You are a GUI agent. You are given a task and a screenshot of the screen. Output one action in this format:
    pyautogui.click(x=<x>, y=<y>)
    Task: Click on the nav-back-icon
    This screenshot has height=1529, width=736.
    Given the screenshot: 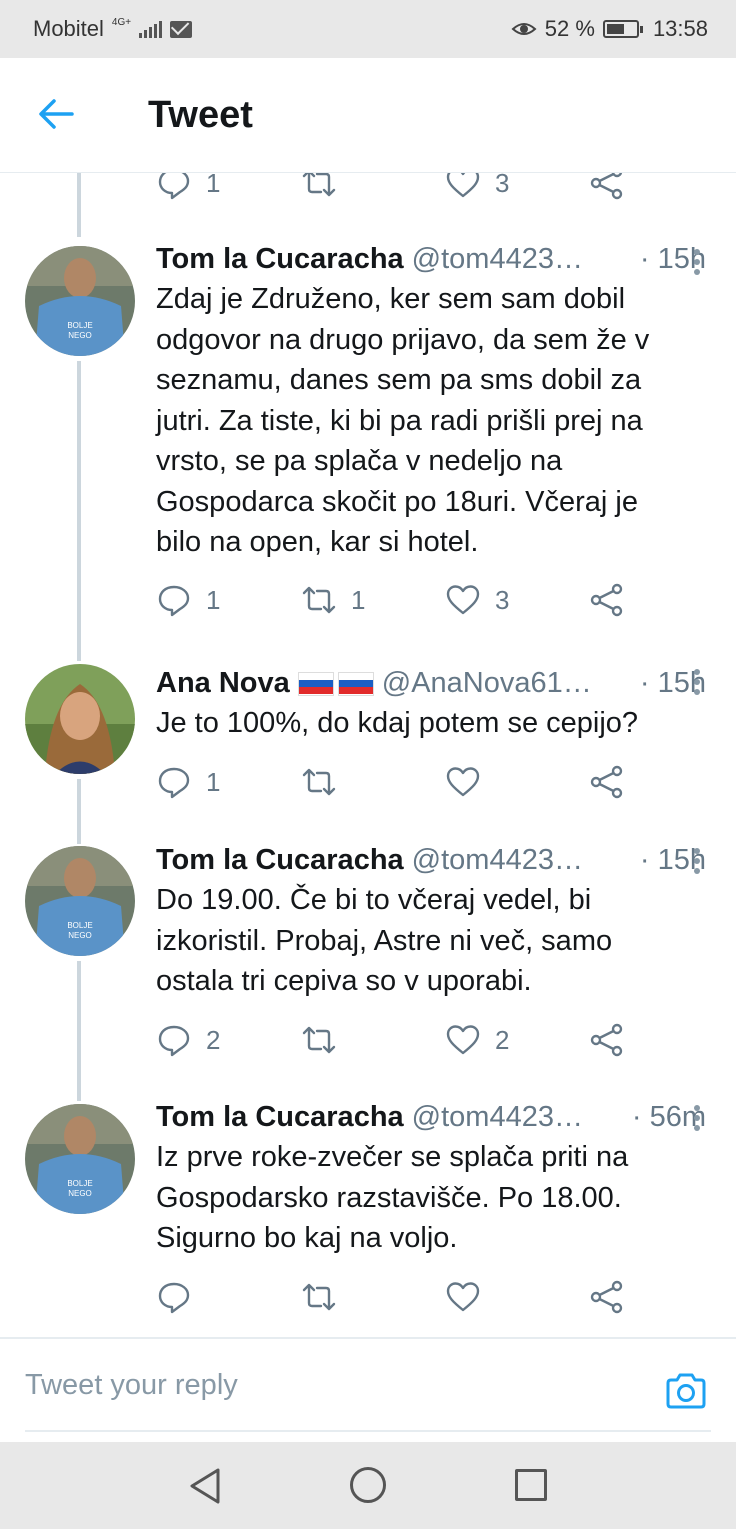 What is the action you would take?
    pyautogui.click(x=206, y=1486)
    